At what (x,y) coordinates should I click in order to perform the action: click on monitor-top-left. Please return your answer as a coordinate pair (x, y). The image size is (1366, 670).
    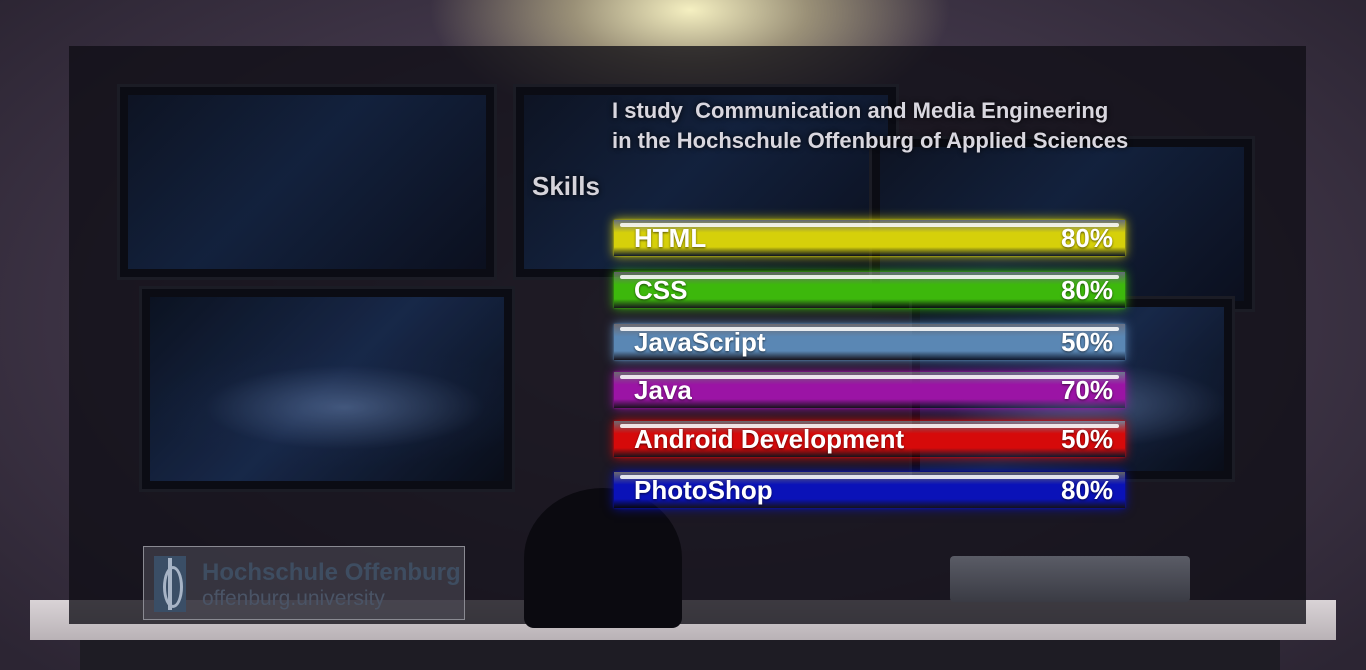
    Looking at the image, I should click on (307, 182).